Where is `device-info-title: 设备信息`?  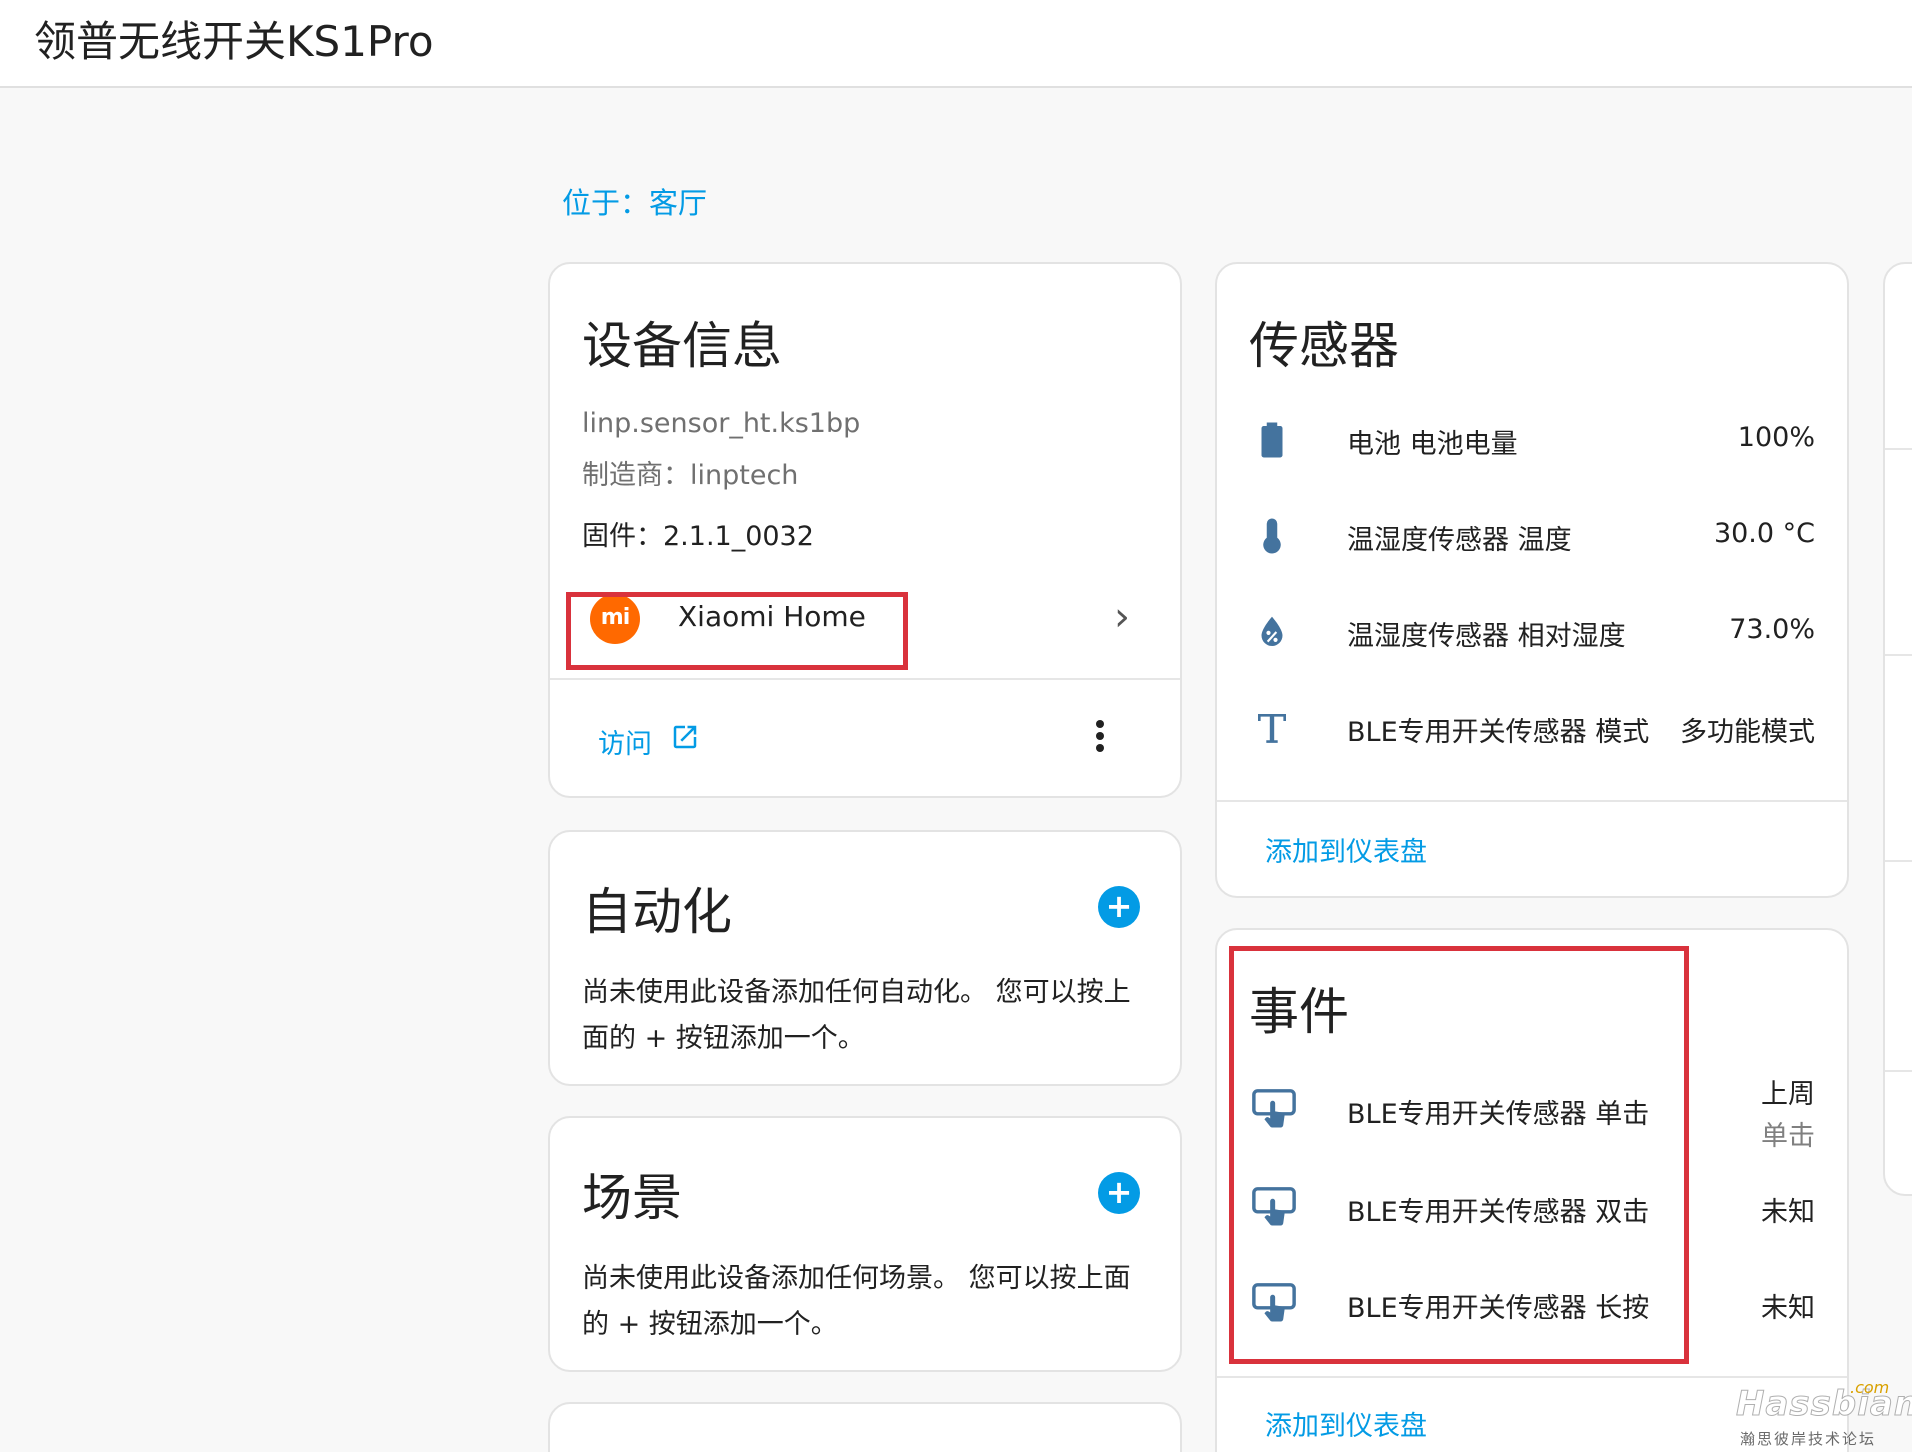
device-info-title: 设备信息 is located at coordinates (682, 346).